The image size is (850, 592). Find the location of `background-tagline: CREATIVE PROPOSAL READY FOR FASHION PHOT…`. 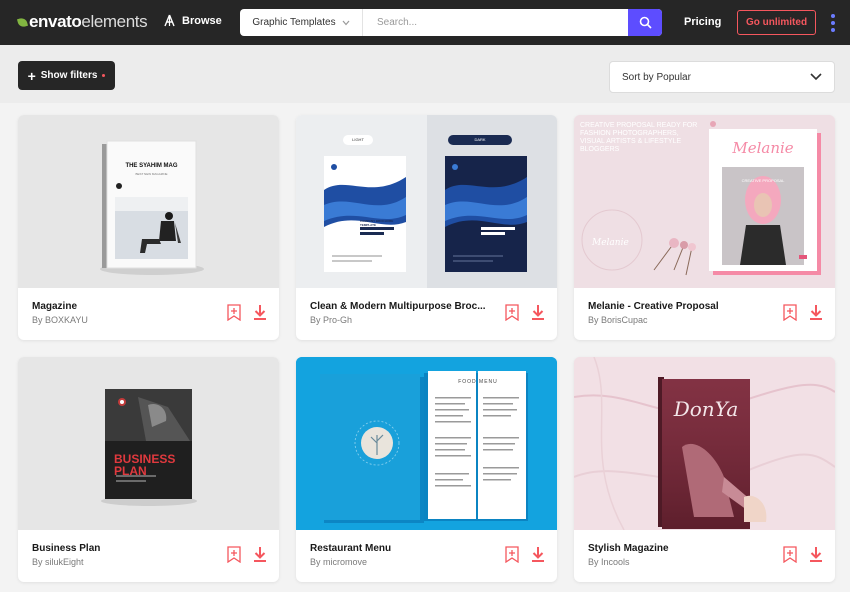

background-tagline: CREATIVE PROPOSAL READY FOR FASHION PHOT… is located at coordinates (639, 137).